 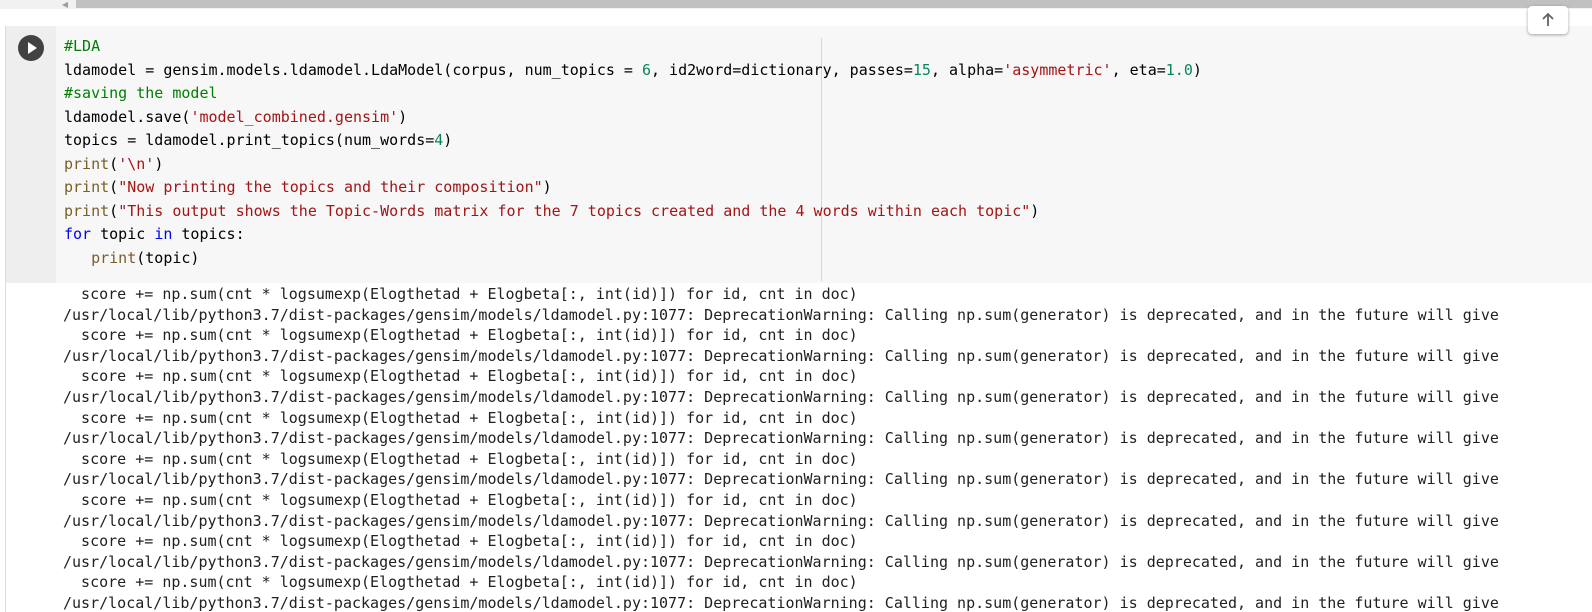 I want to click on cell-gutter, so click(x=31, y=154).